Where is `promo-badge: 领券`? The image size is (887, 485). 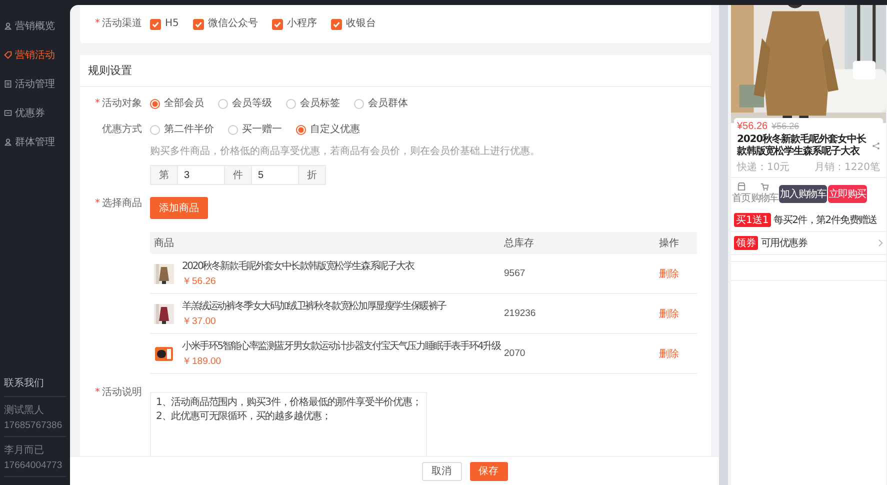
promo-badge: 领券 is located at coordinates (746, 243).